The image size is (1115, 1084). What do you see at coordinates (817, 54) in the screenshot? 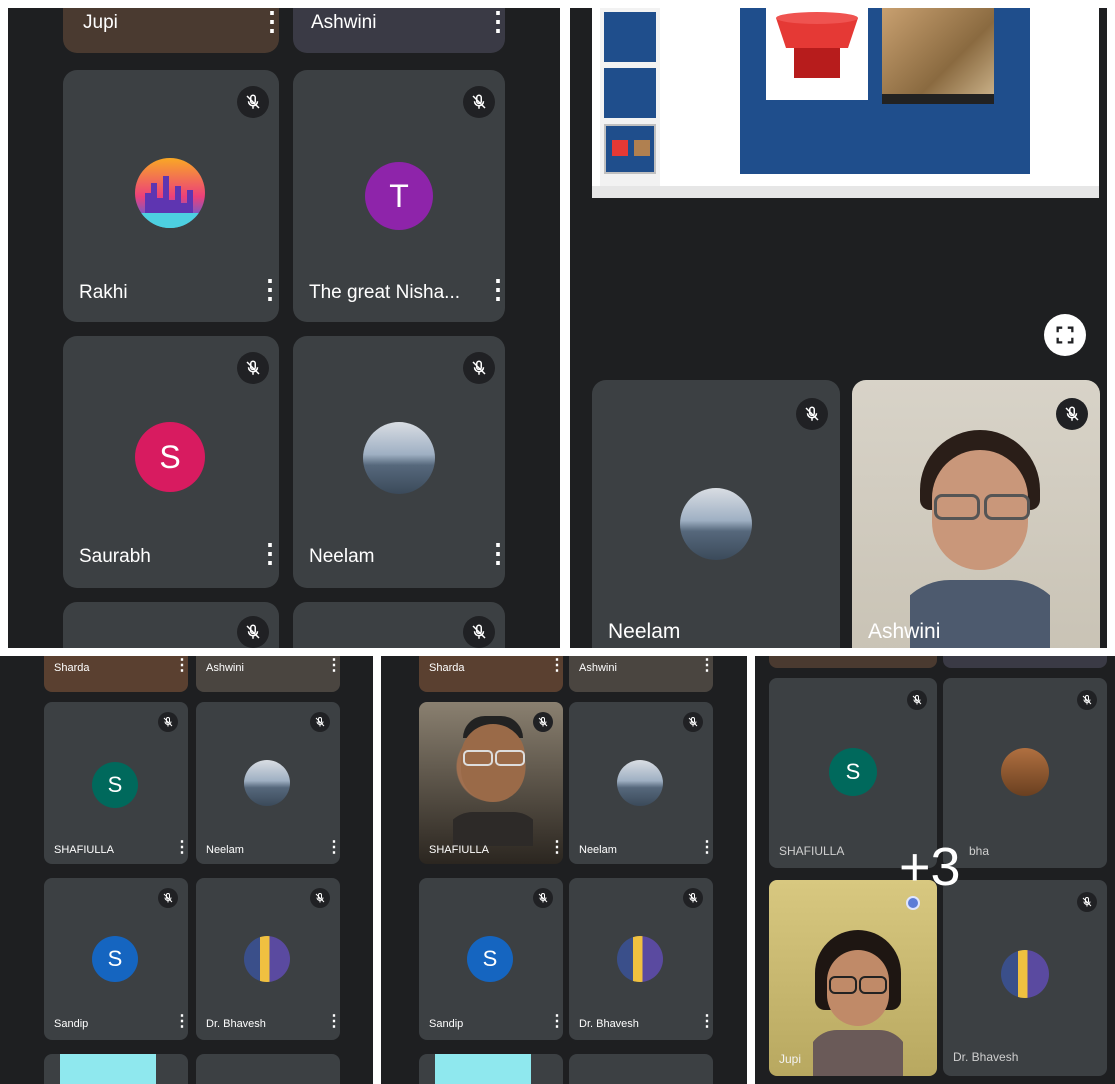
I see `slide-image-basket` at bounding box center [817, 54].